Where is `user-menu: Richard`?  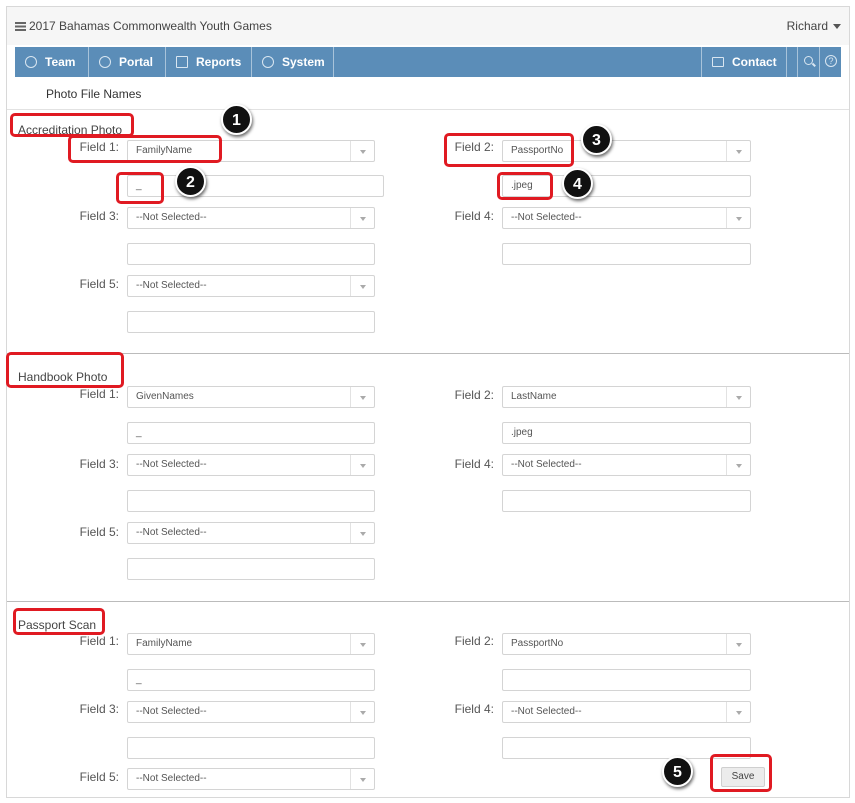
user-menu: Richard is located at coordinates (814, 26).